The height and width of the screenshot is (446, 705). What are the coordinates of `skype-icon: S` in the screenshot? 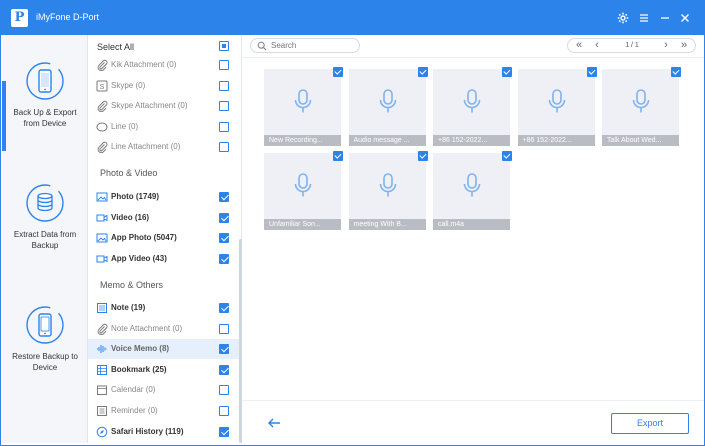 It's located at (102, 86).